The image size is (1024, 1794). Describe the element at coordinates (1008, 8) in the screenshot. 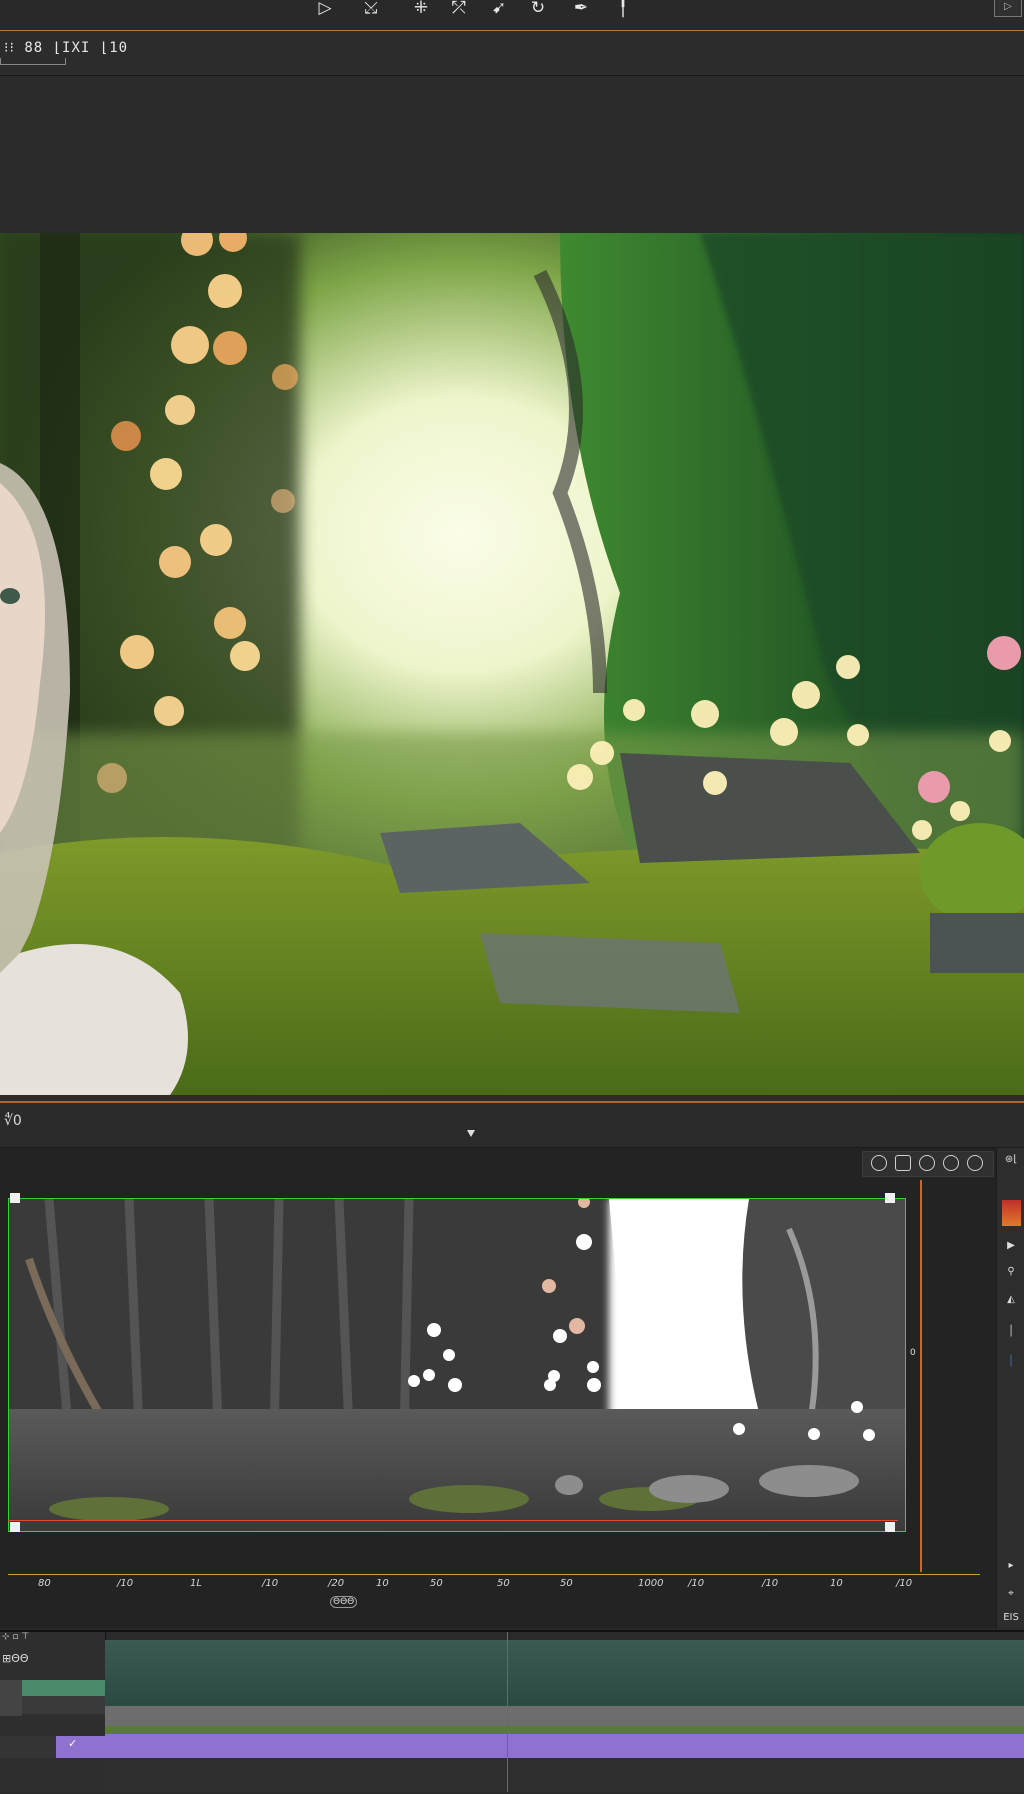

I see `panel-toggle-button: ▷` at that location.